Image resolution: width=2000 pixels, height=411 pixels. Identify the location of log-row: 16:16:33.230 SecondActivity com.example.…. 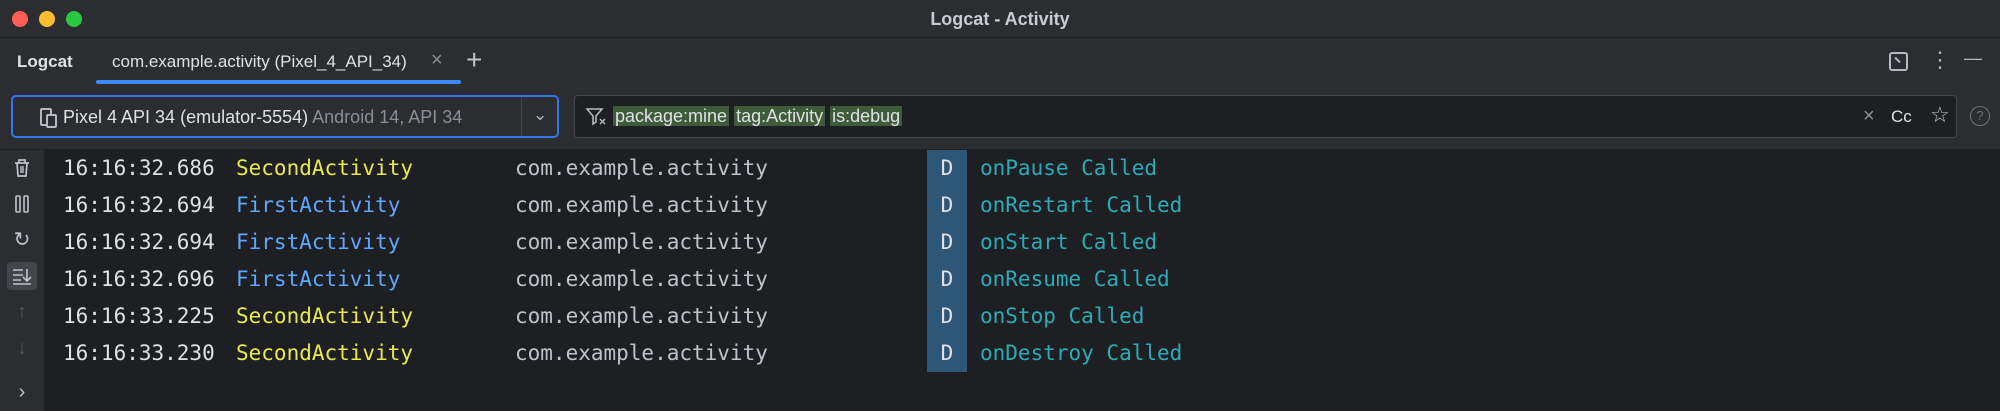
(1022, 353).